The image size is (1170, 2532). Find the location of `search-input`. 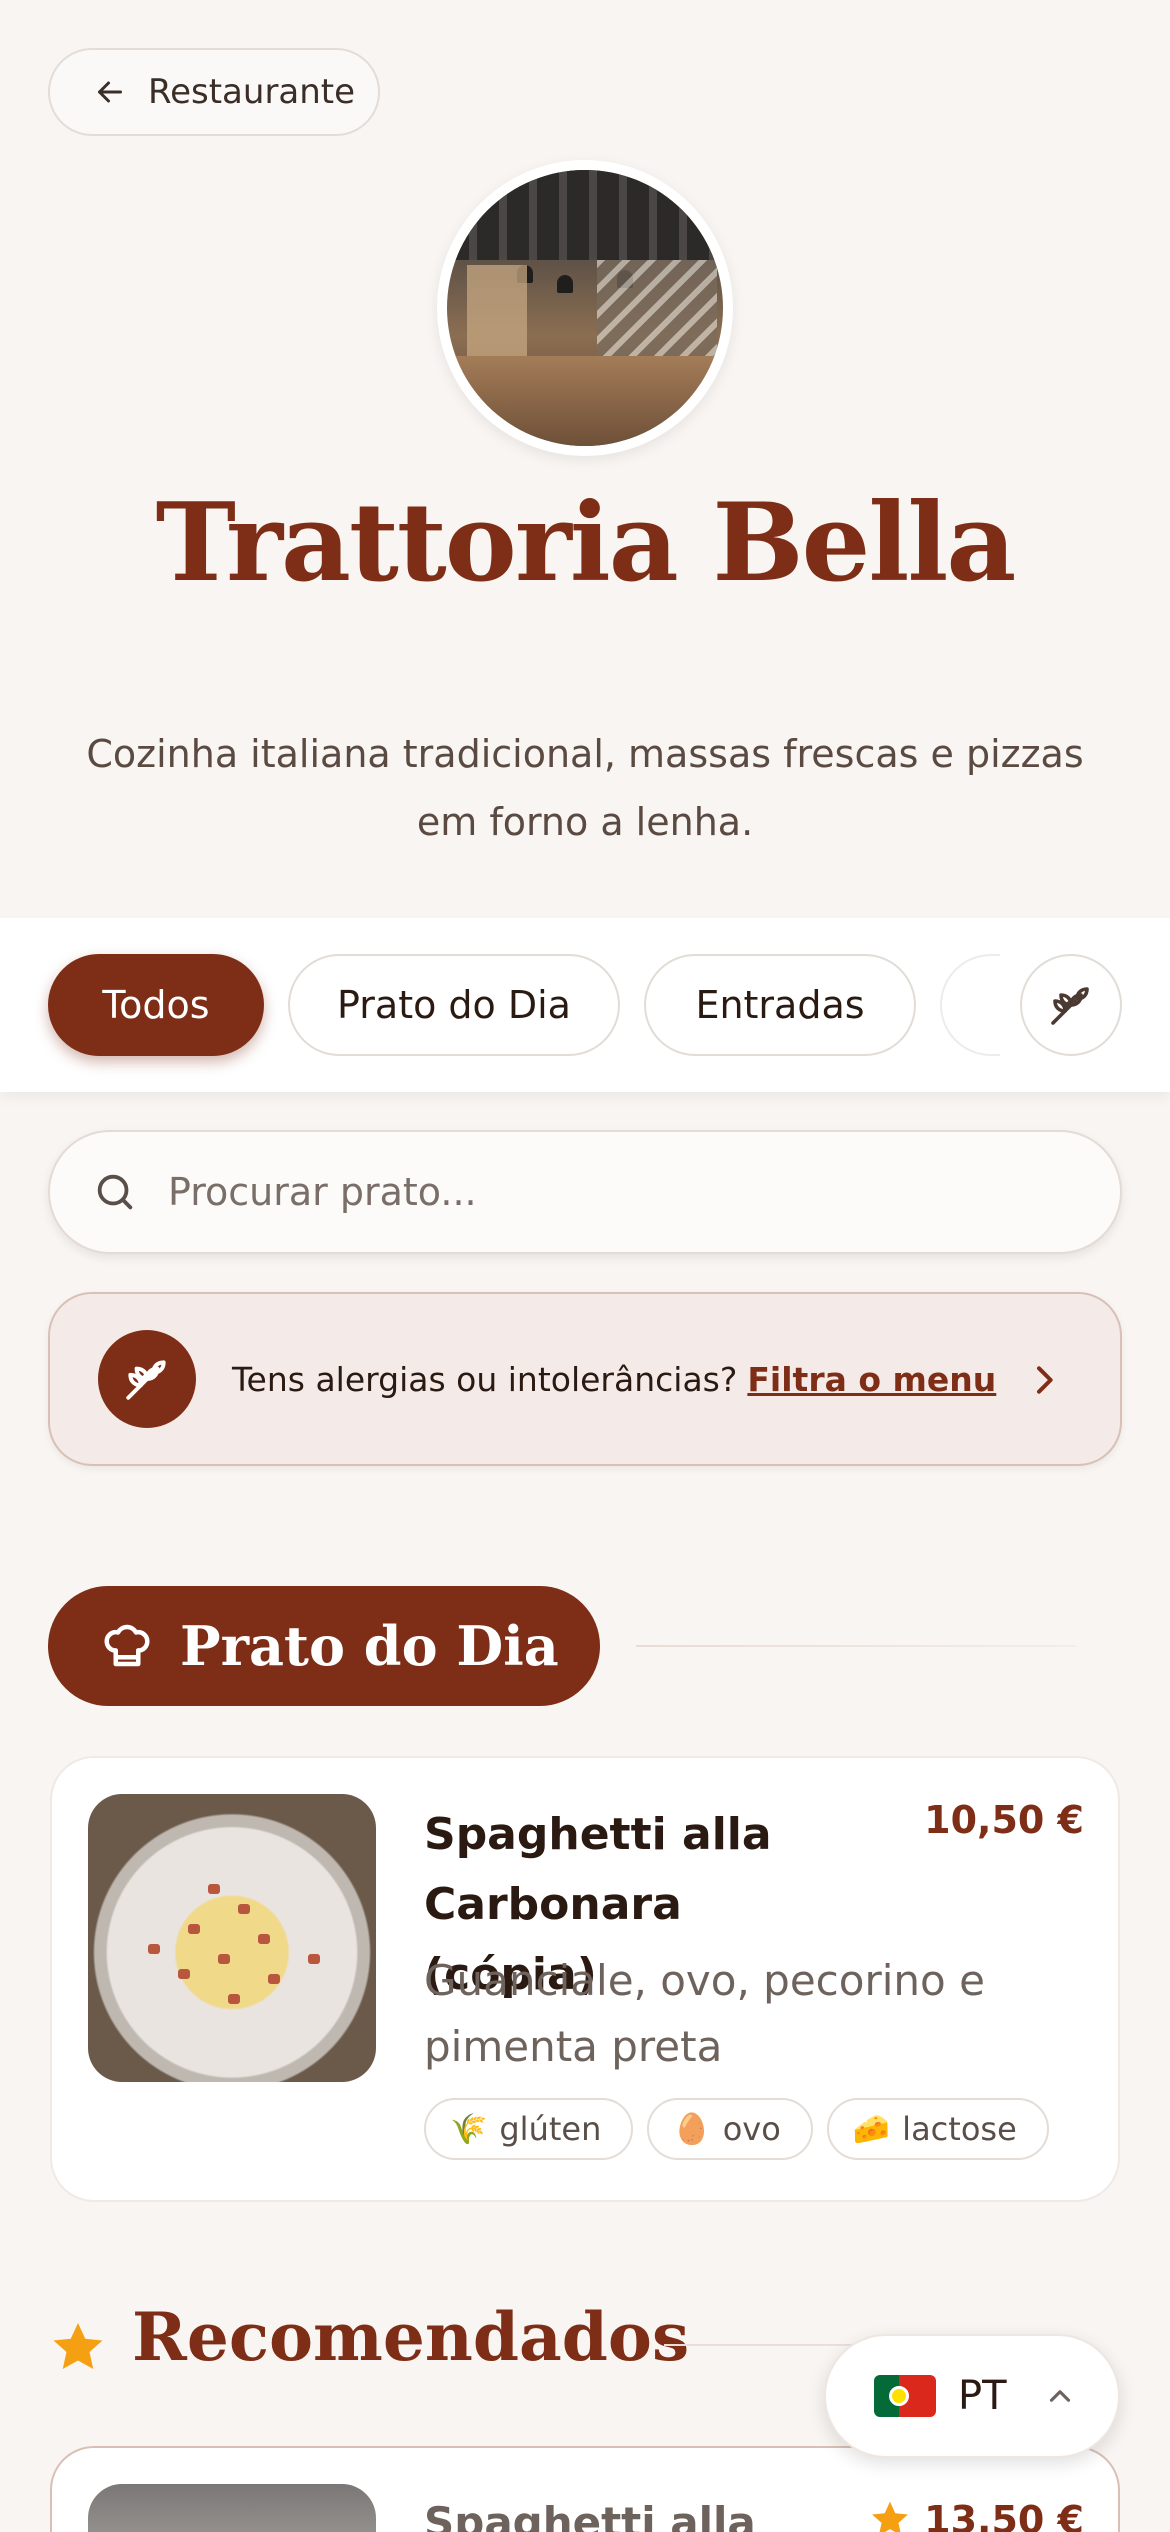

search-input is located at coordinates (608, 1192).